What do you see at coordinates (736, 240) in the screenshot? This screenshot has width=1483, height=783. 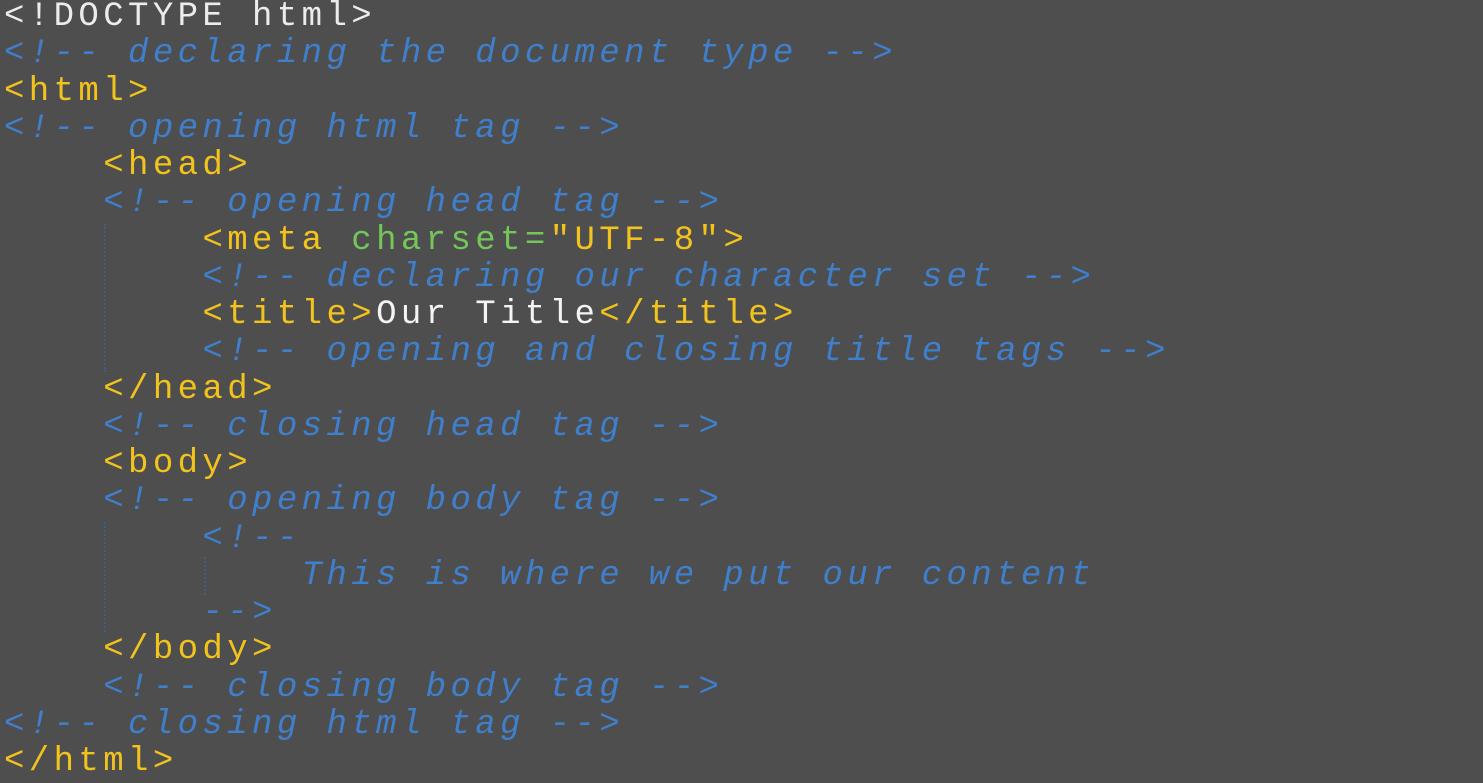 I see `token-tag: >` at bounding box center [736, 240].